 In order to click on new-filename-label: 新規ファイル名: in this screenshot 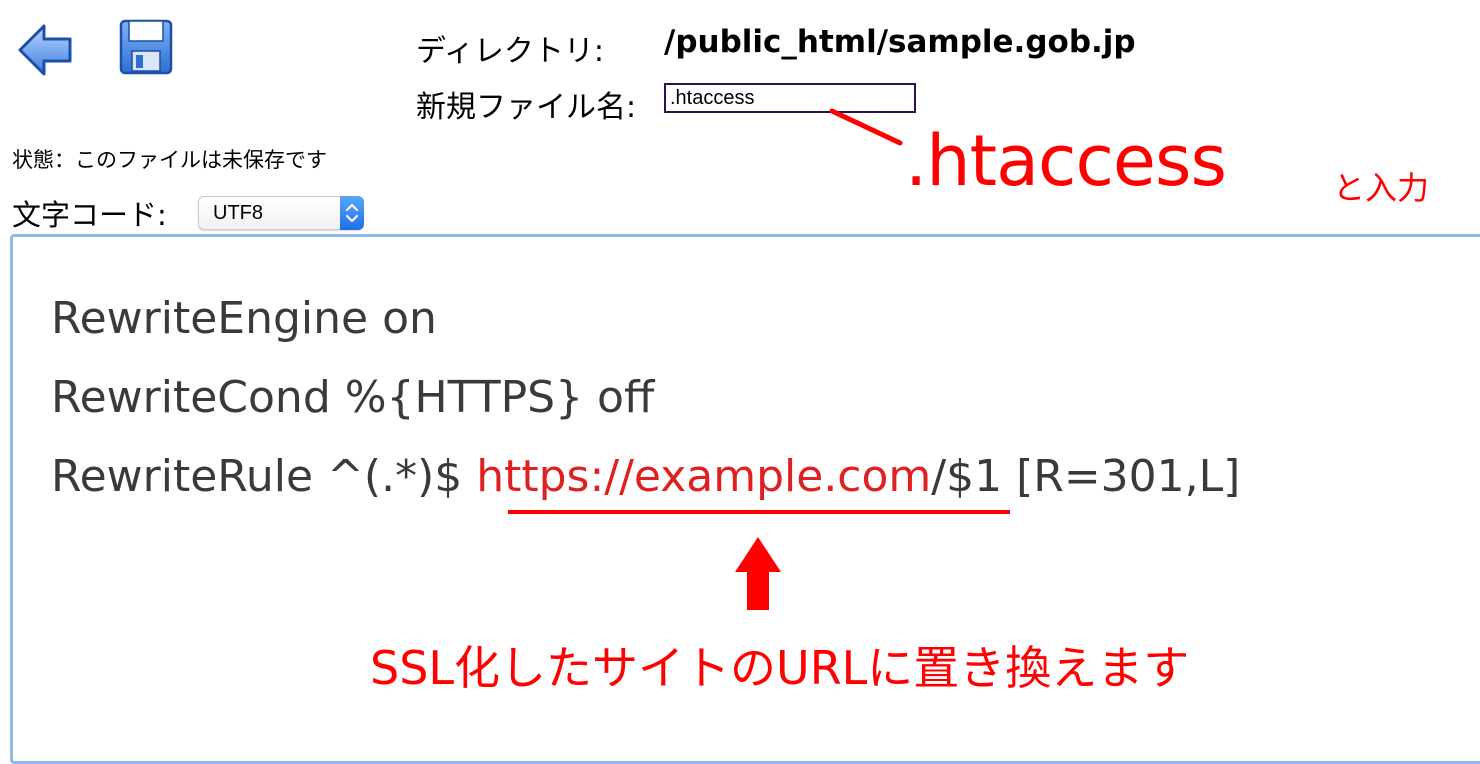, I will do `click(526, 107)`.